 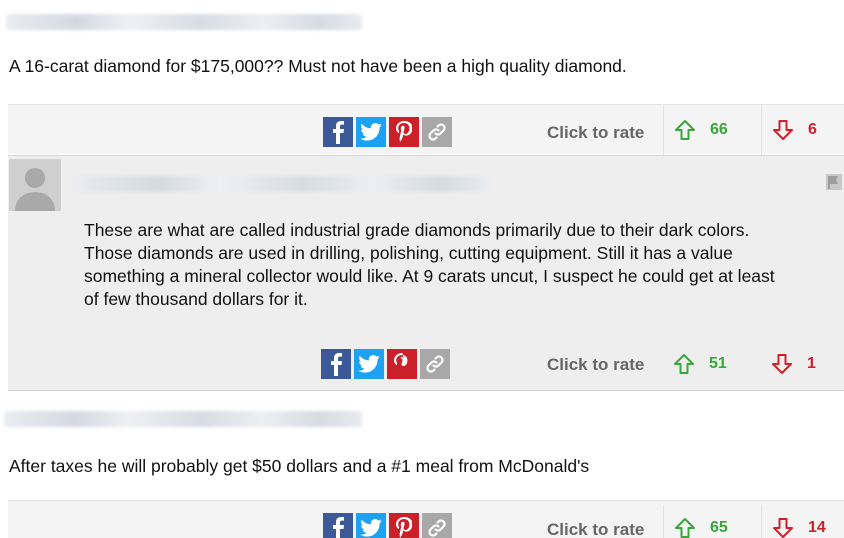 I want to click on upvote-button: 51, so click(x=695, y=364).